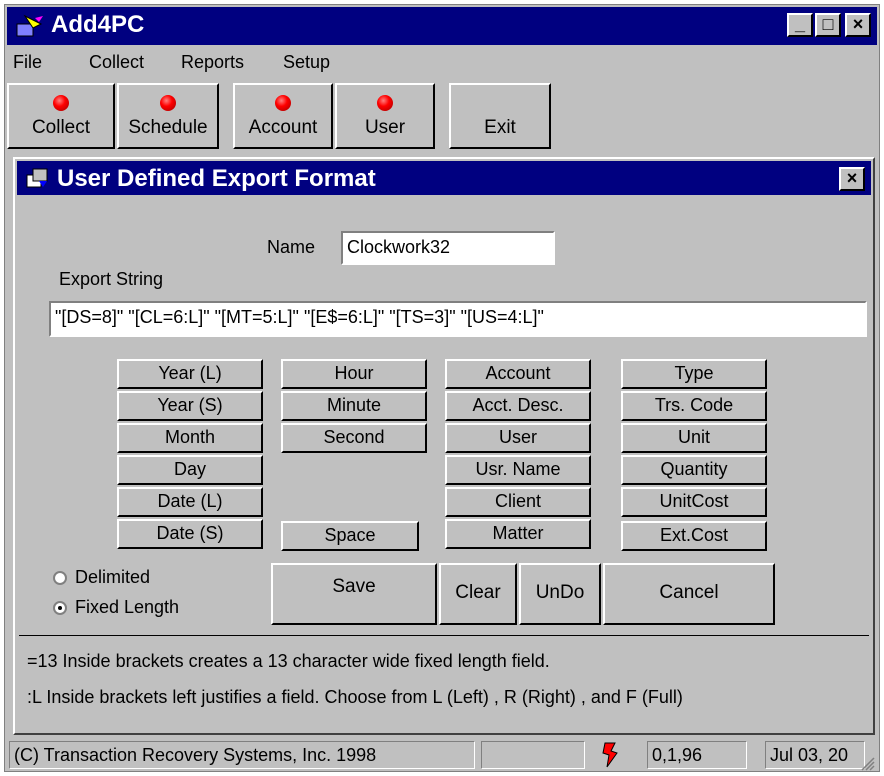 The width and height of the screenshot is (884, 776). Describe the element at coordinates (283, 116) in the screenshot. I see `toolbar-account-button: Account` at that location.